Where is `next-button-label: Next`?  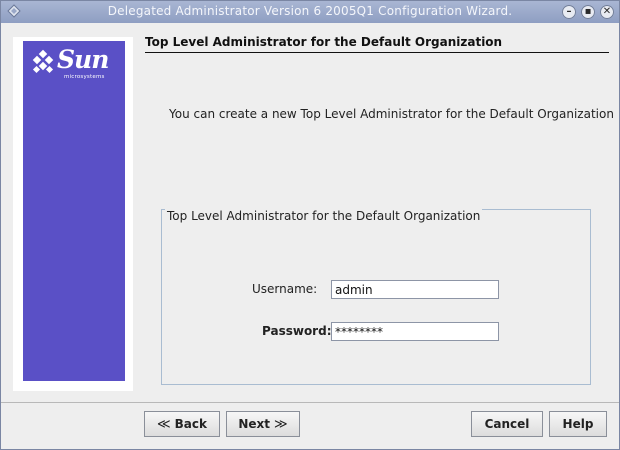
next-button-label: Next is located at coordinates (254, 424).